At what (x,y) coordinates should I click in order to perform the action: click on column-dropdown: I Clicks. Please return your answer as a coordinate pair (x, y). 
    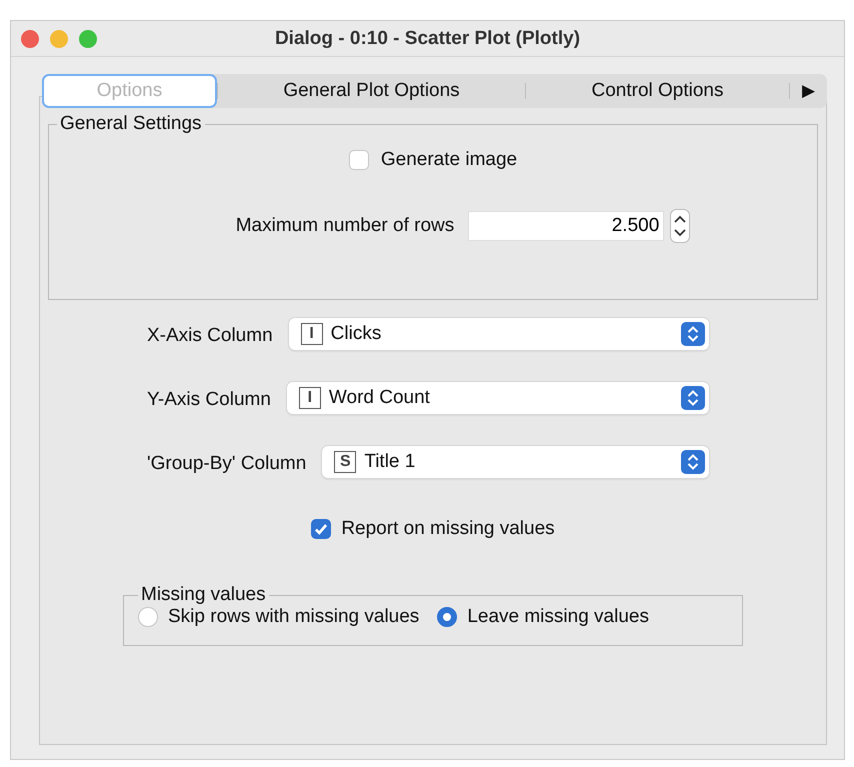
    Looking at the image, I should click on (498, 334).